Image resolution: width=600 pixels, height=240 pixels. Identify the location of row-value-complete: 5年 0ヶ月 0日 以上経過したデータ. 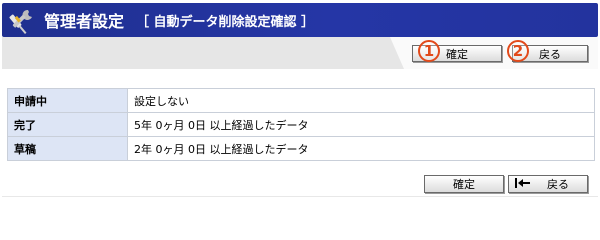
(361, 124).